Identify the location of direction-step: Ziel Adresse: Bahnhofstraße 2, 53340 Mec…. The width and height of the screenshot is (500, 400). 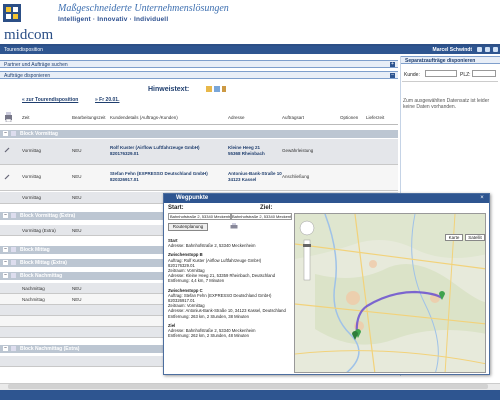
(212, 330).